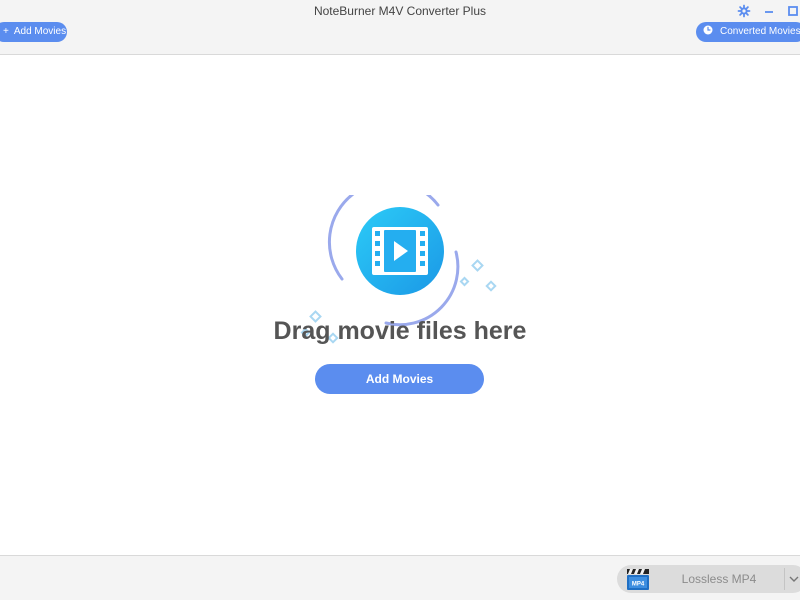 The width and height of the screenshot is (800, 600). Describe the element at coordinates (400, 331) in the screenshot. I see `drop-zone-headline: Drag movie files here` at that location.